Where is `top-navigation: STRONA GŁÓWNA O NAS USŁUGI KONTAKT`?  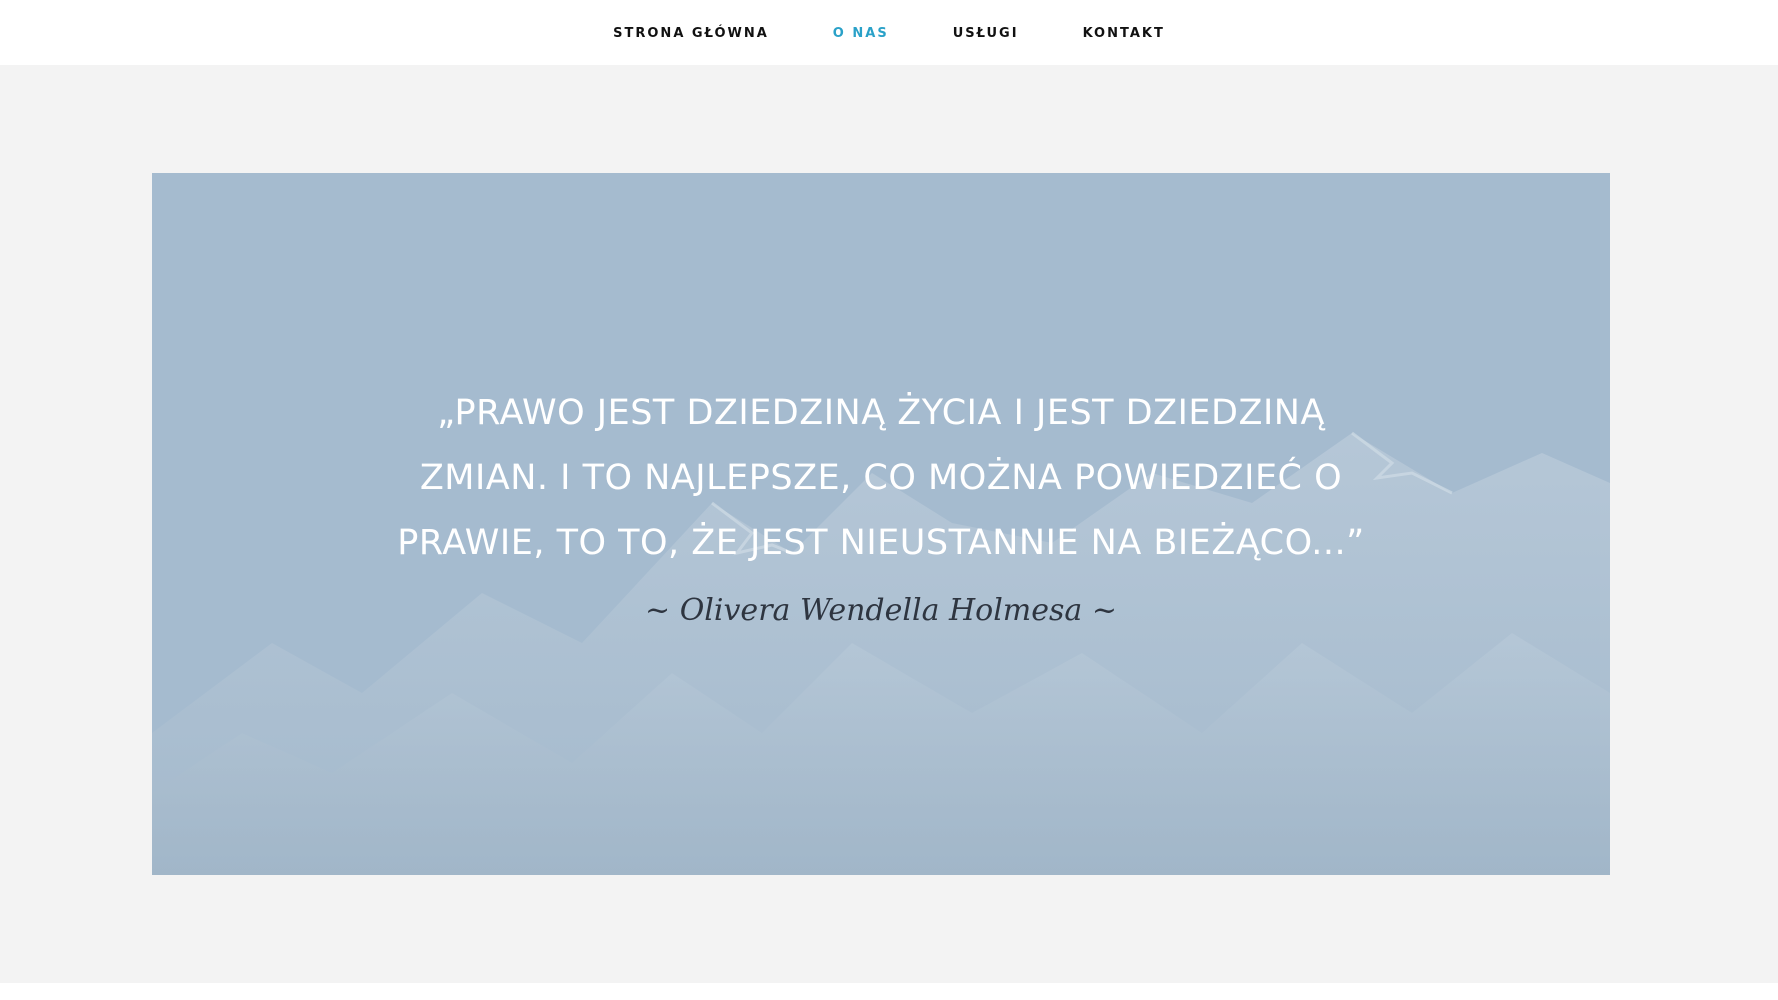 top-navigation: STRONA GŁÓWNA O NAS USŁUGI KONTAKT is located at coordinates (889, 32).